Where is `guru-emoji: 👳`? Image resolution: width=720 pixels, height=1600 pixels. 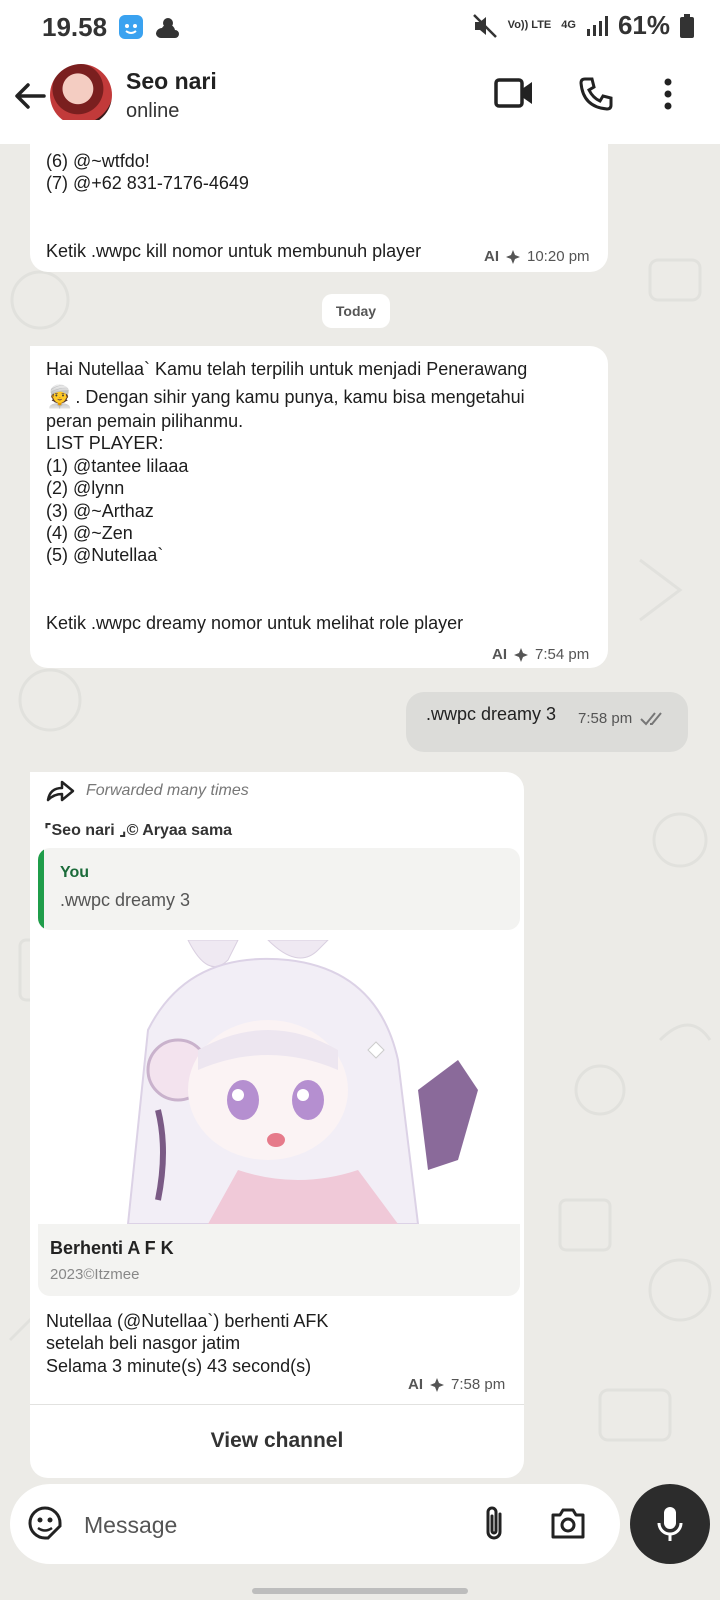
guru-emoji: 👳 is located at coordinates (60, 396).